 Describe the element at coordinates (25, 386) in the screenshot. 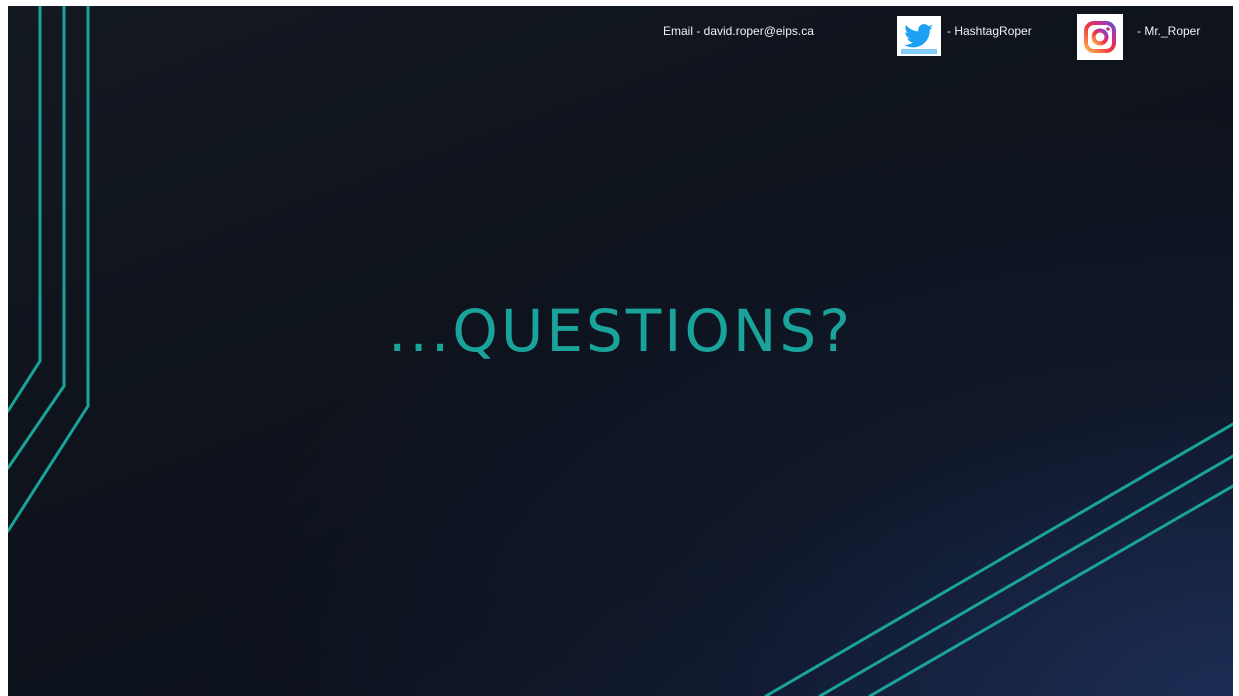

I see `left-line-1-diagonal` at that location.